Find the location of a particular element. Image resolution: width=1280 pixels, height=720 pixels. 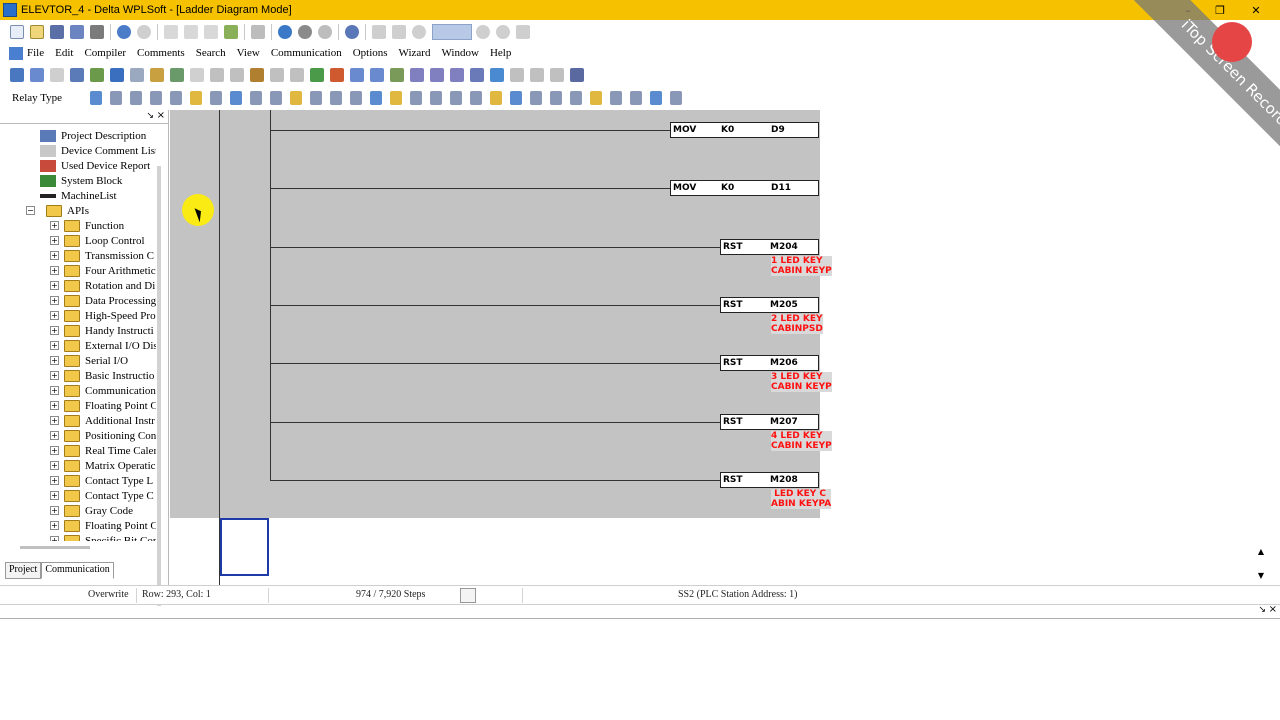

tree-item: + Positioning Con is located at coordinates (103, 435).